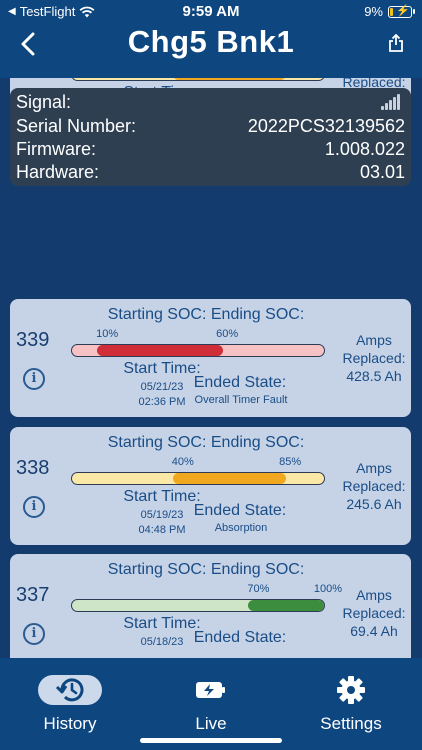 Image resolution: width=422 pixels, height=750 pixels. I want to click on history-icon, so click(69, 690).